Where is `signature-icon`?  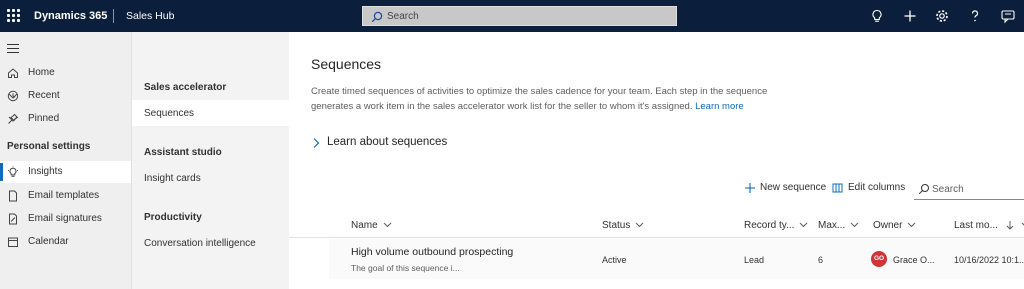
signature-icon is located at coordinates (13, 219).